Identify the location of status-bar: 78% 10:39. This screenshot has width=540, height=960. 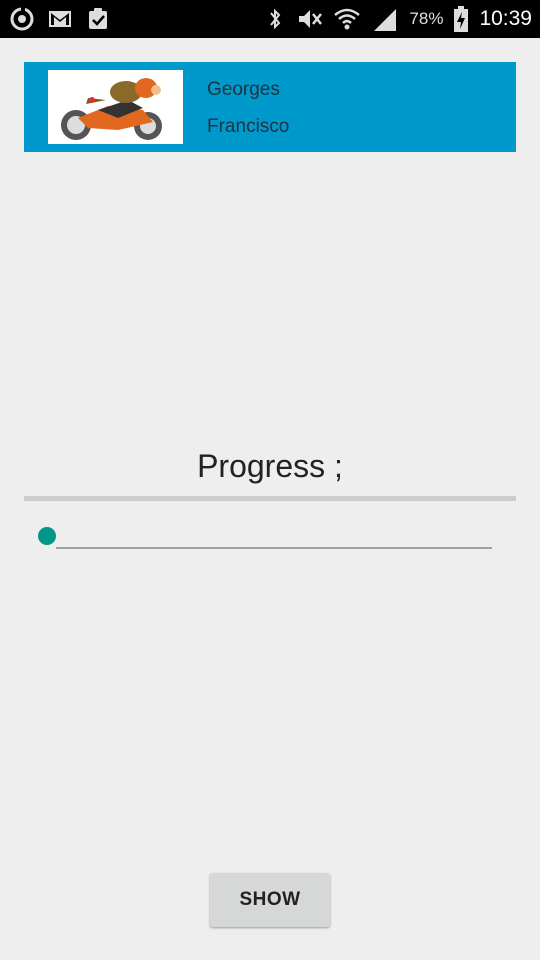
(270, 19).